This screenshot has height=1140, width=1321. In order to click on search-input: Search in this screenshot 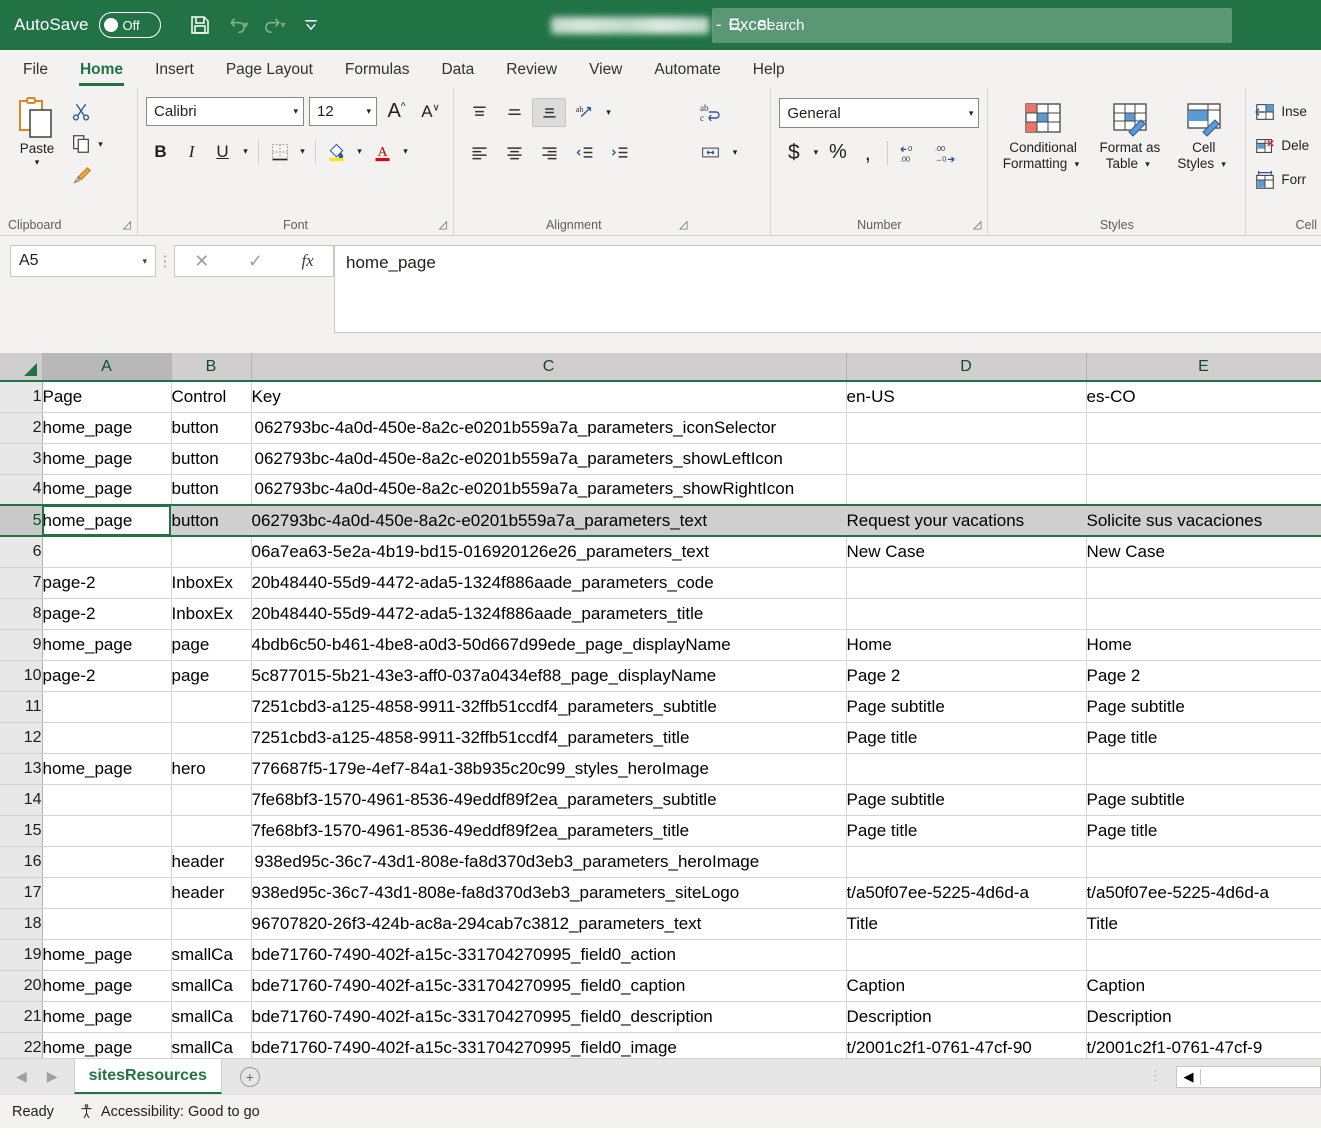, I will do `click(972, 25)`.